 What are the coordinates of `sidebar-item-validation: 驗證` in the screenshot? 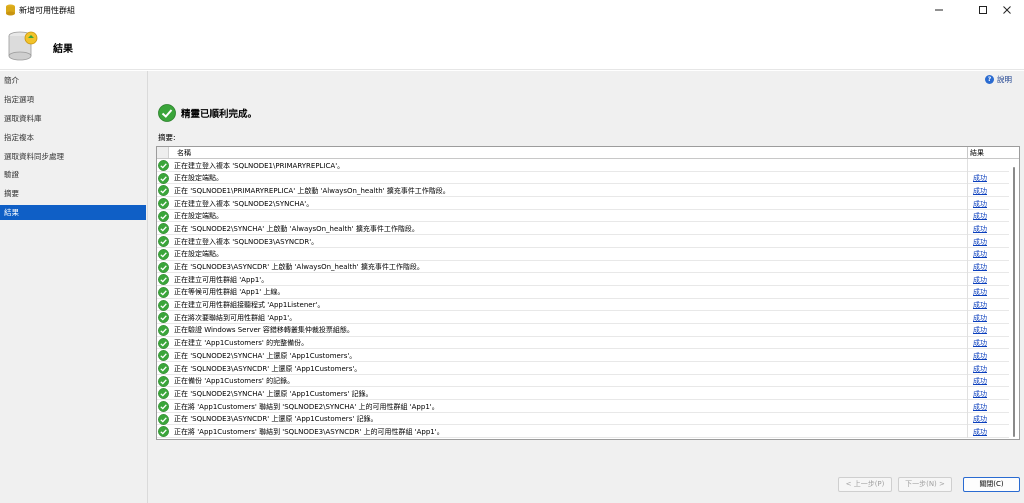 It's located at (73, 174).